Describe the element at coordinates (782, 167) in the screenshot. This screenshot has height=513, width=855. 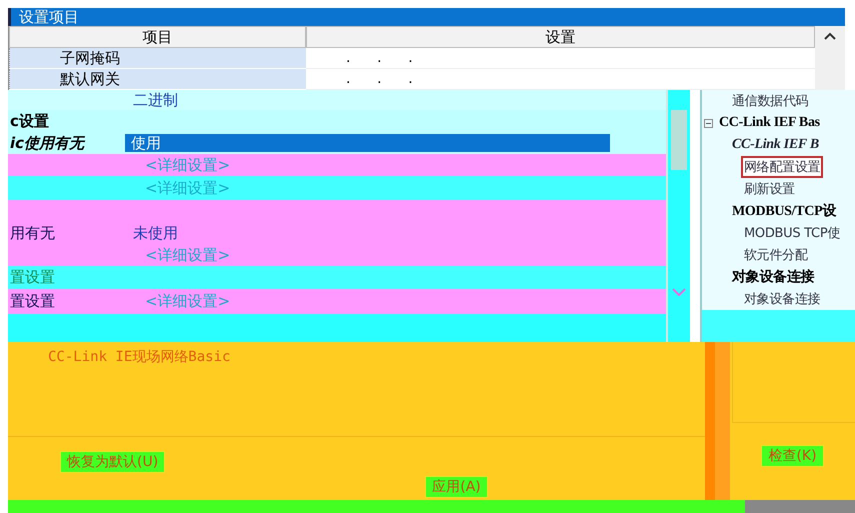
I see `tree-item: 网络配置设置` at that location.